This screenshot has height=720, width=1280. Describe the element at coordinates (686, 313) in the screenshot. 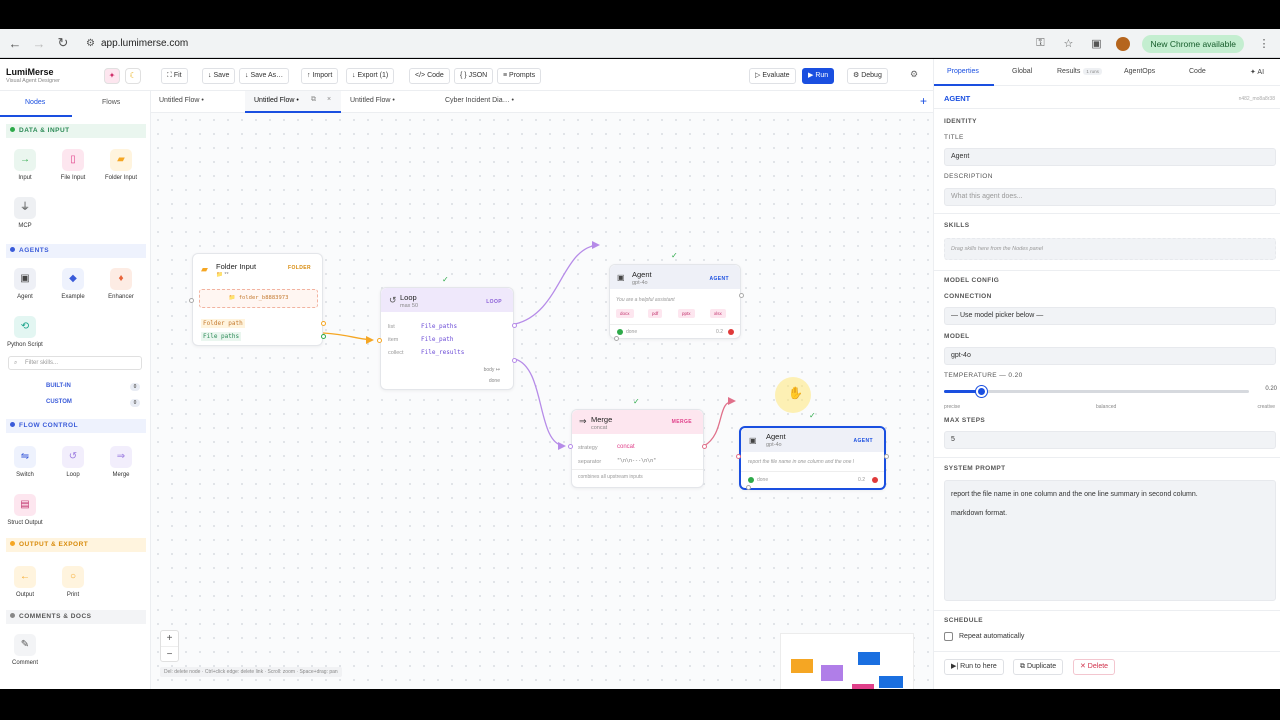

I see `chip-pptx: pptx` at that location.